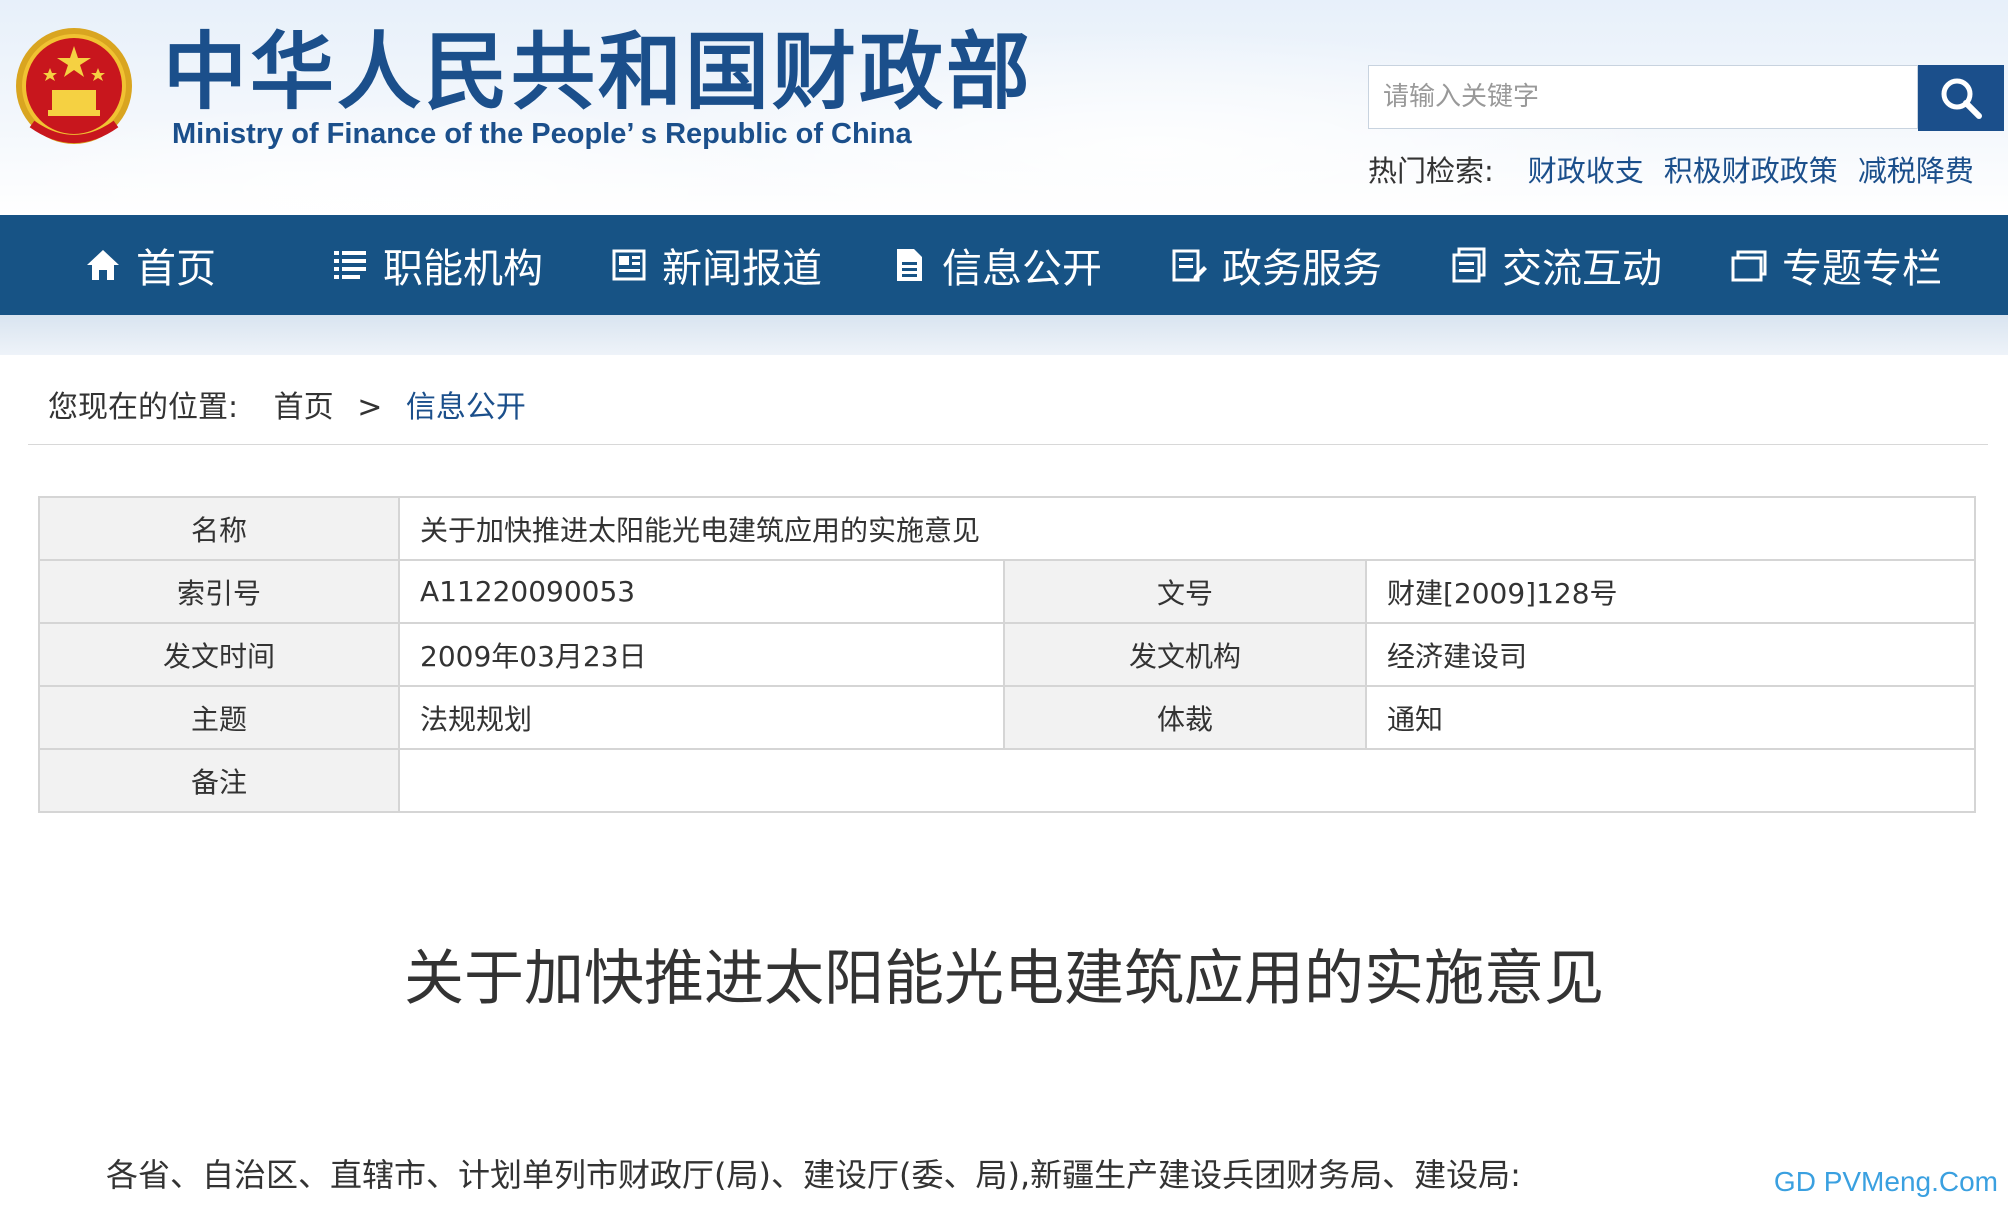  What do you see at coordinates (1185, 591) in the screenshot?
I see `meta-label: 文号` at bounding box center [1185, 591].